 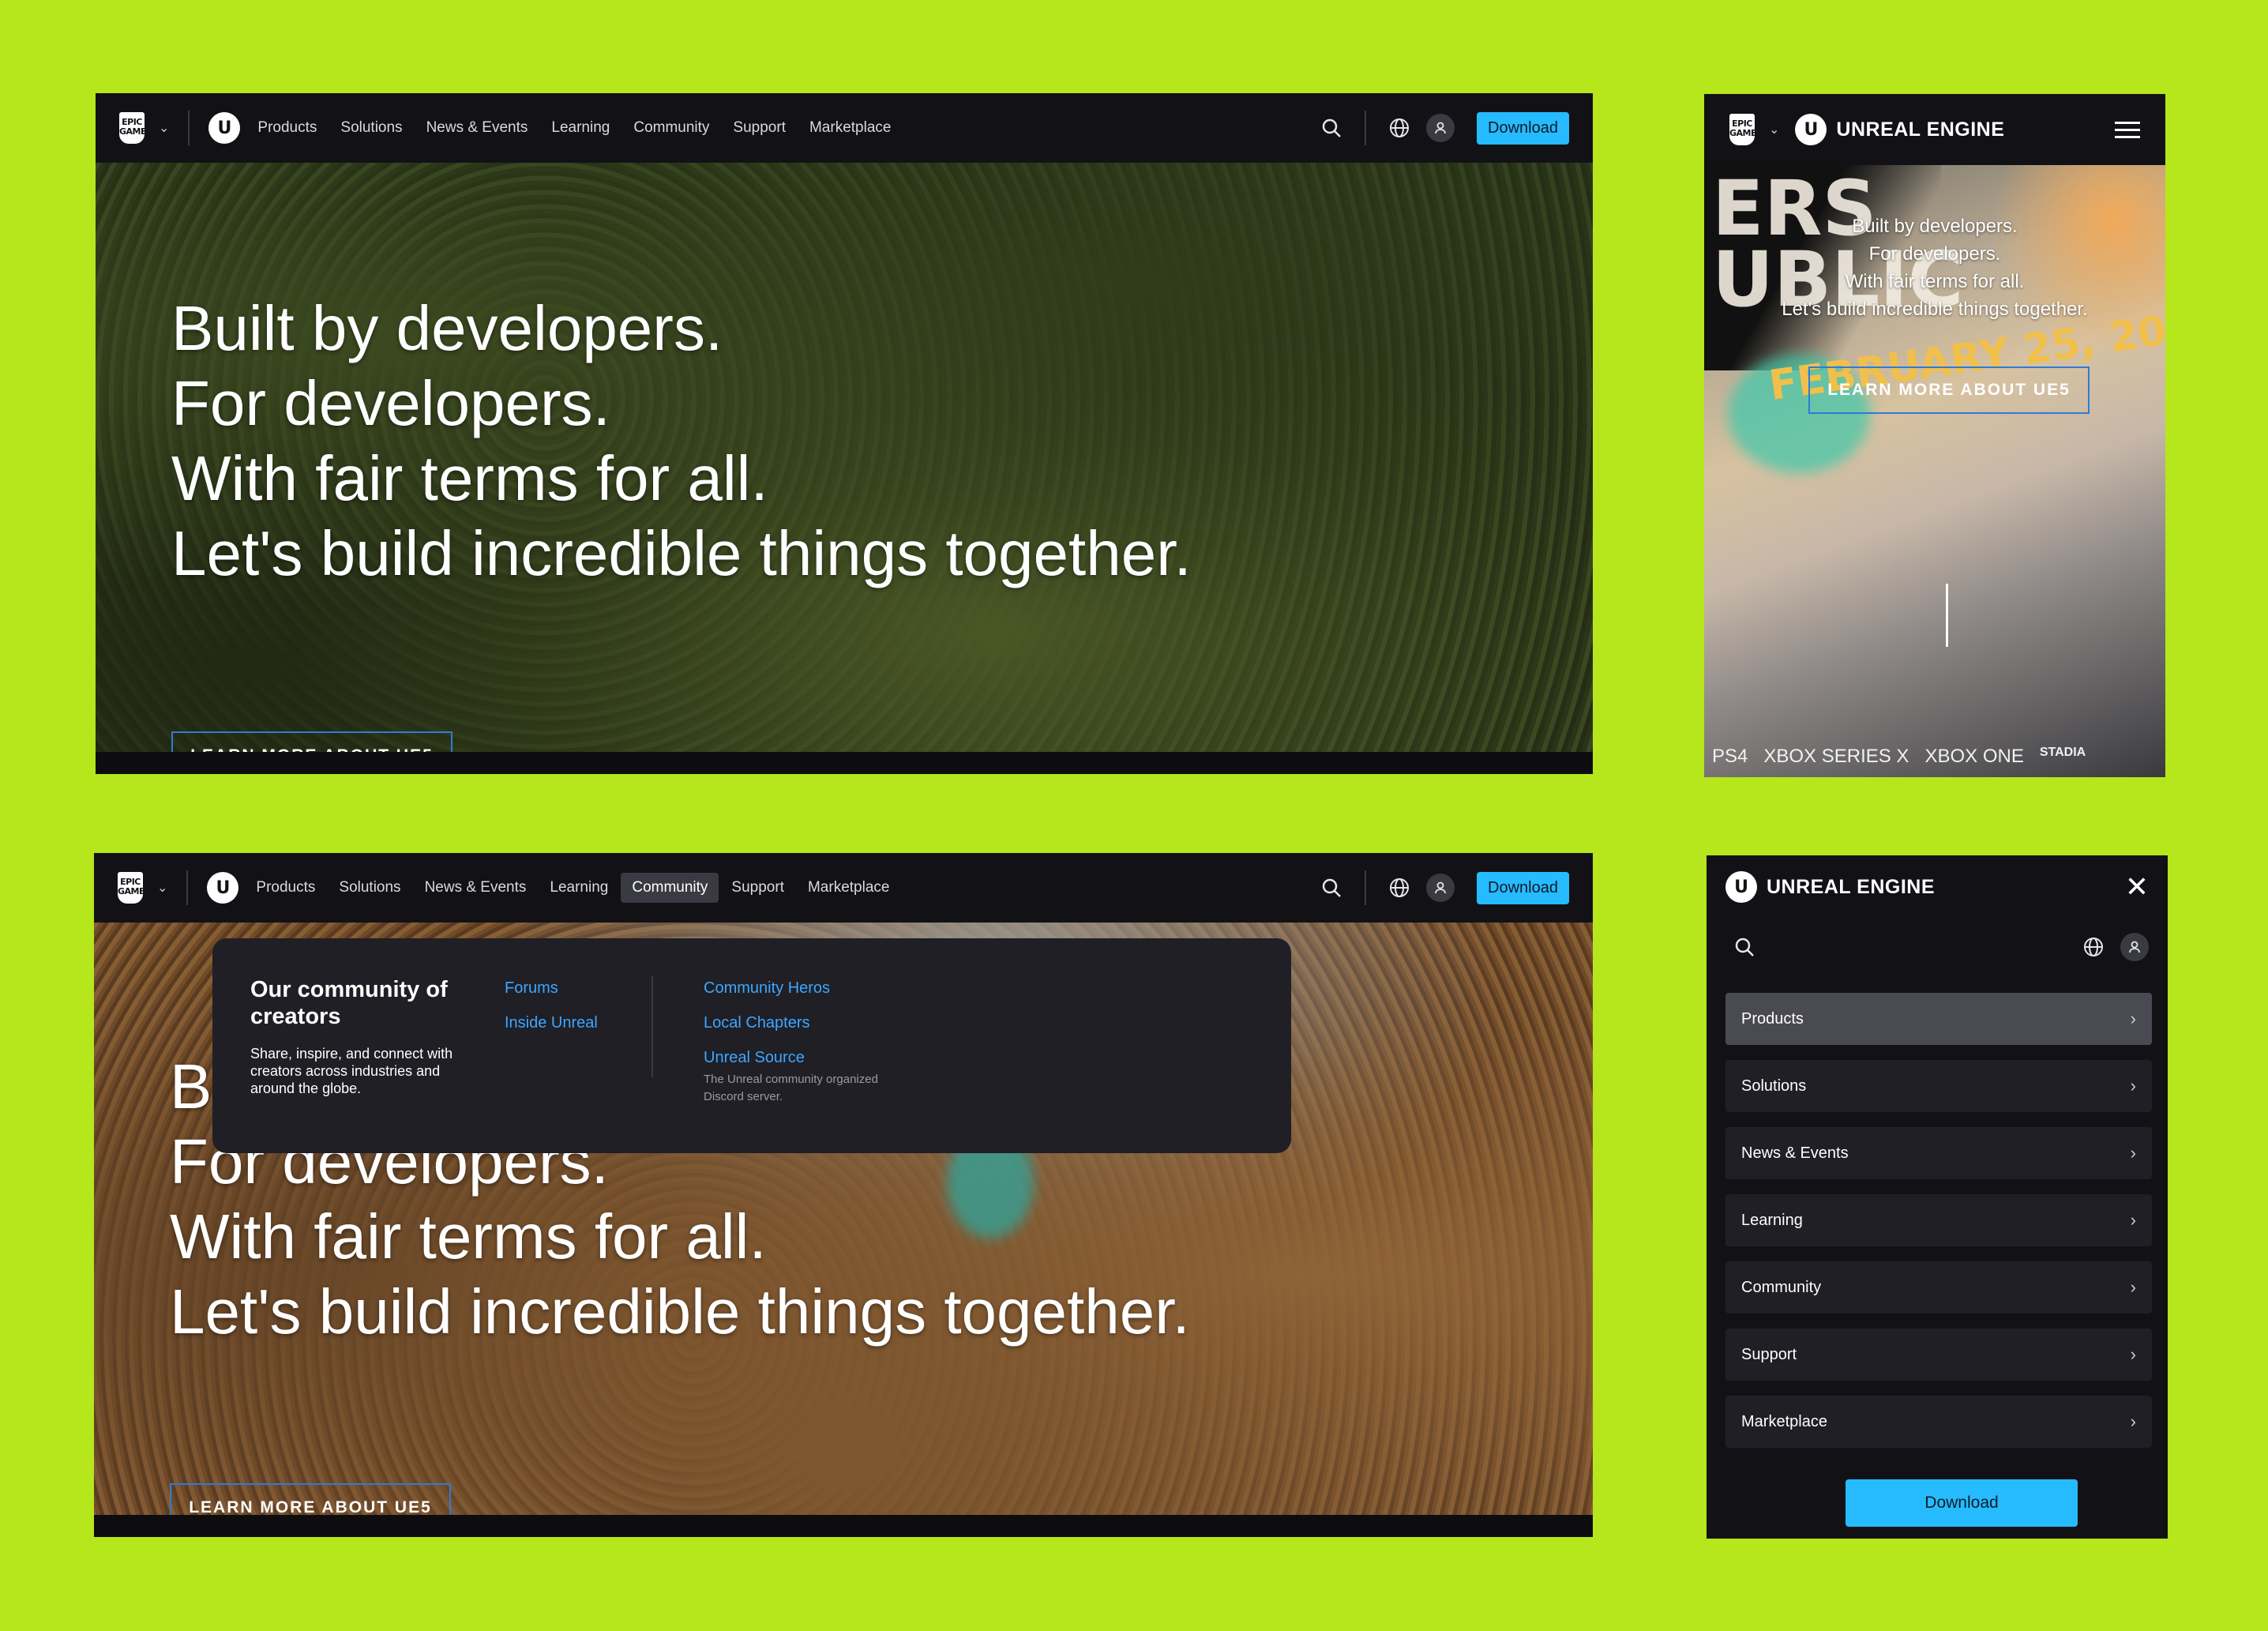 What do you see at coordinates (1938, 1220) in the screenshot?
I see `mobile-item-learning: Learning ›` at bounding box center [1938, 1220].